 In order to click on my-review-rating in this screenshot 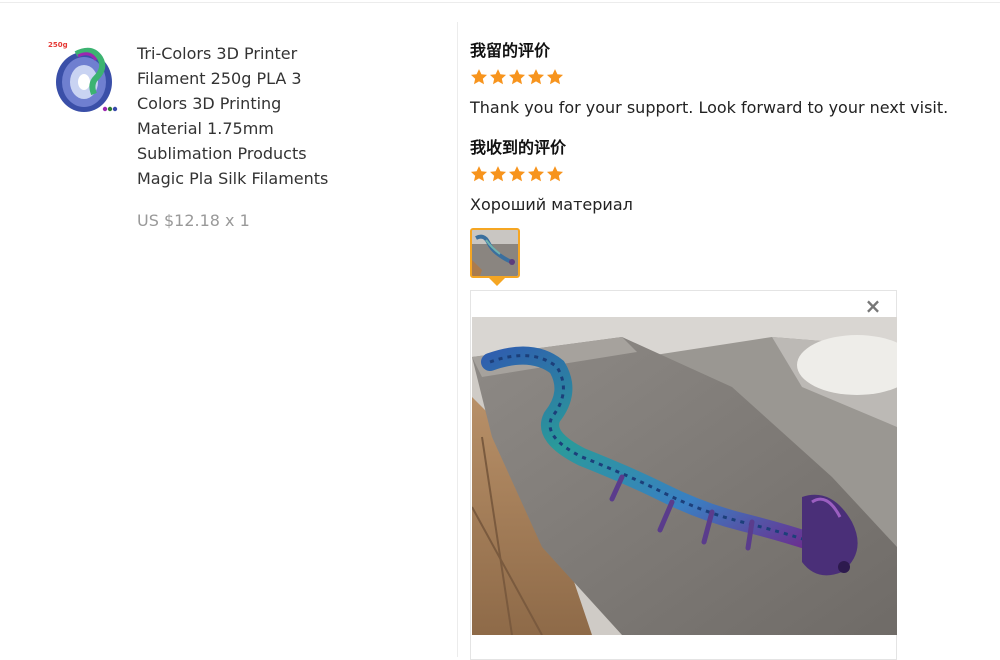, I will do `click(517, 77)`.